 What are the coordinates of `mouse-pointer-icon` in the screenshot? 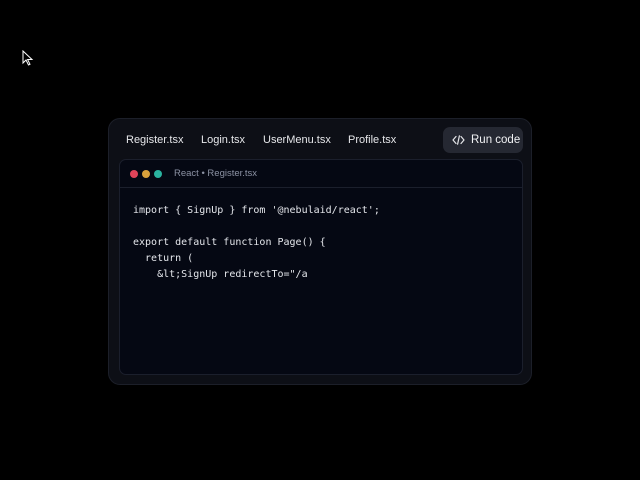 It's located at (28, 58).